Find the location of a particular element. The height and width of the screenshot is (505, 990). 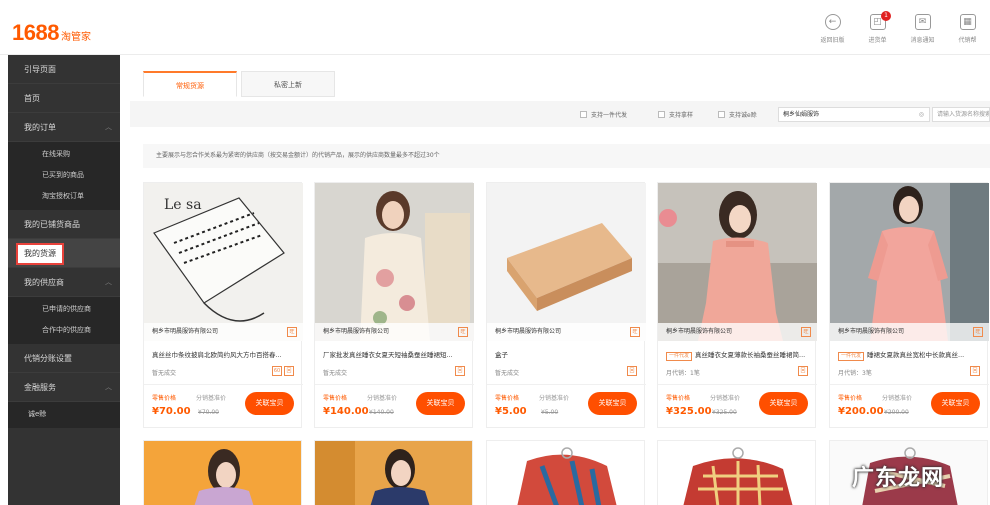

purchase-list-button: ◰ 1 进货单 is located at coordinates (877, 27).